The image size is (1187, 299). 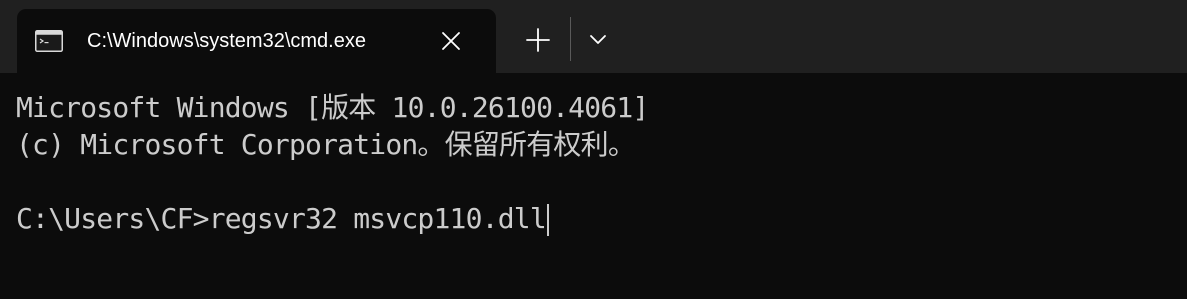 What do you see at coordinates (451, 41) in the screenshot?
I see `close-icon` at bounding box center [451, 41].